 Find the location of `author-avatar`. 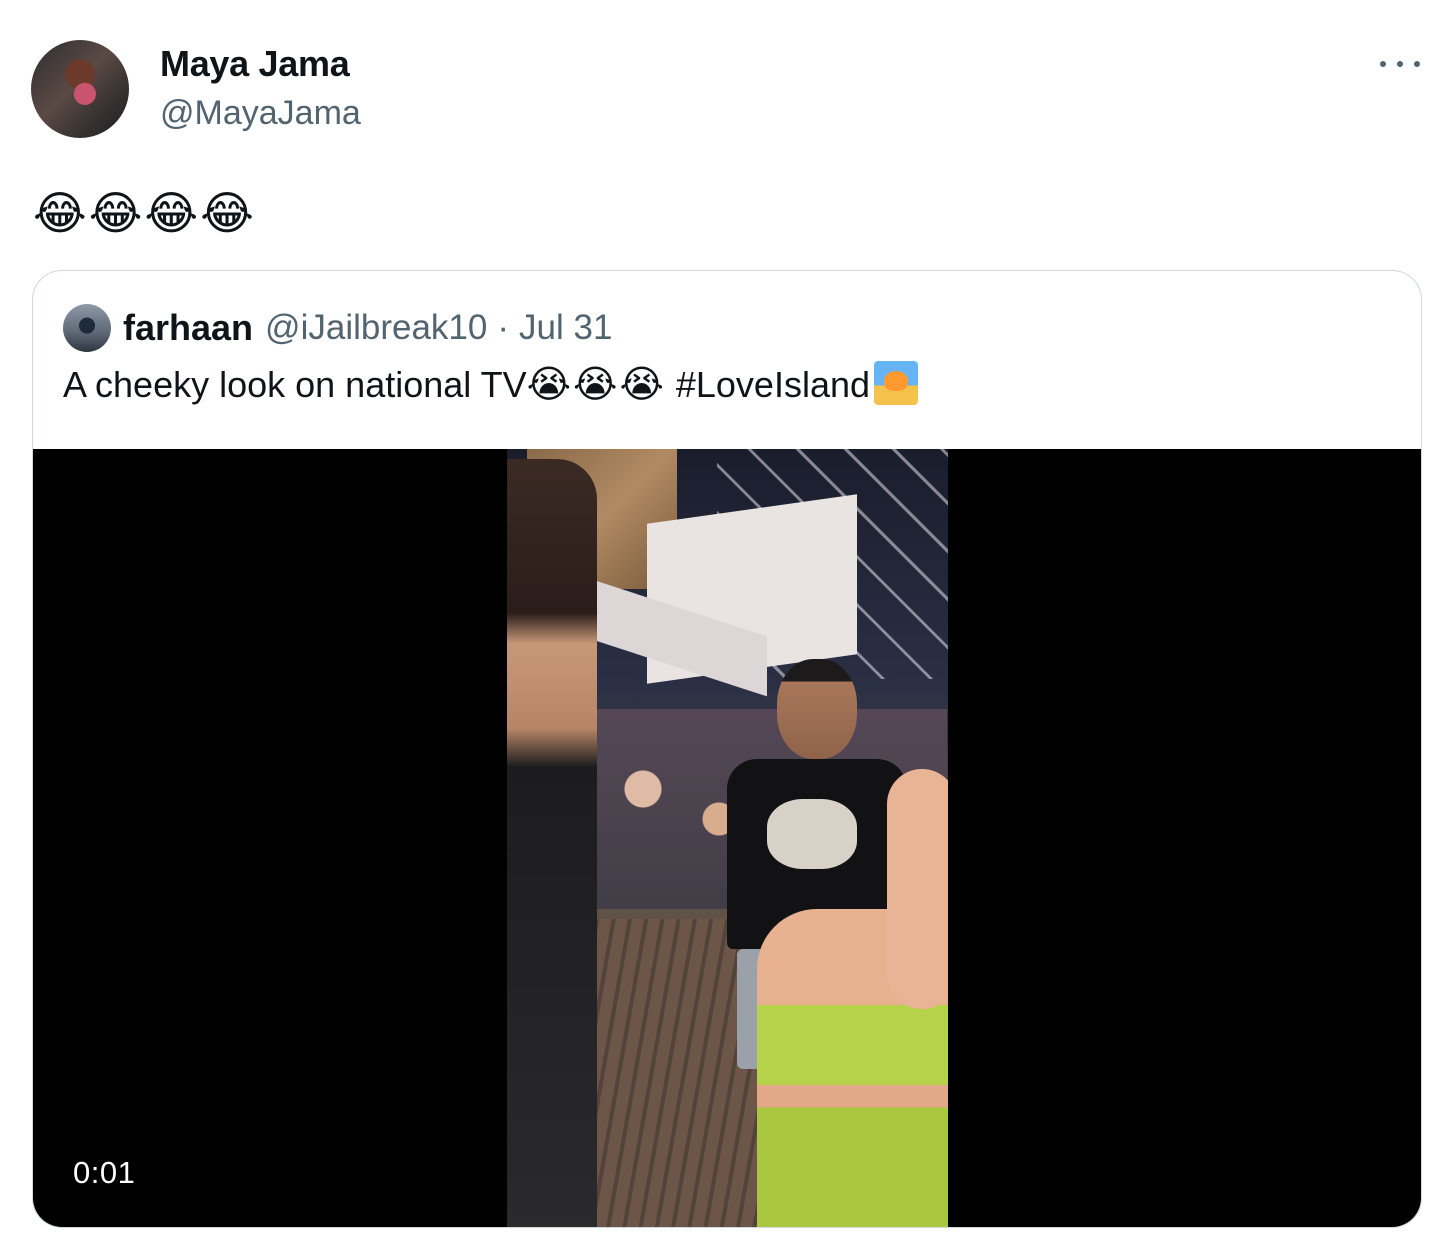

author-avatar is located at coordinates (80, 89).